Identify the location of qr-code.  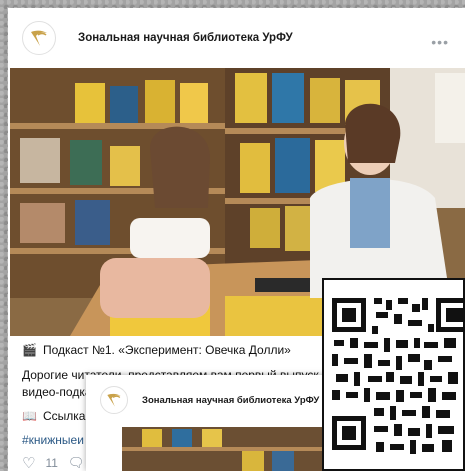
(393, 374).